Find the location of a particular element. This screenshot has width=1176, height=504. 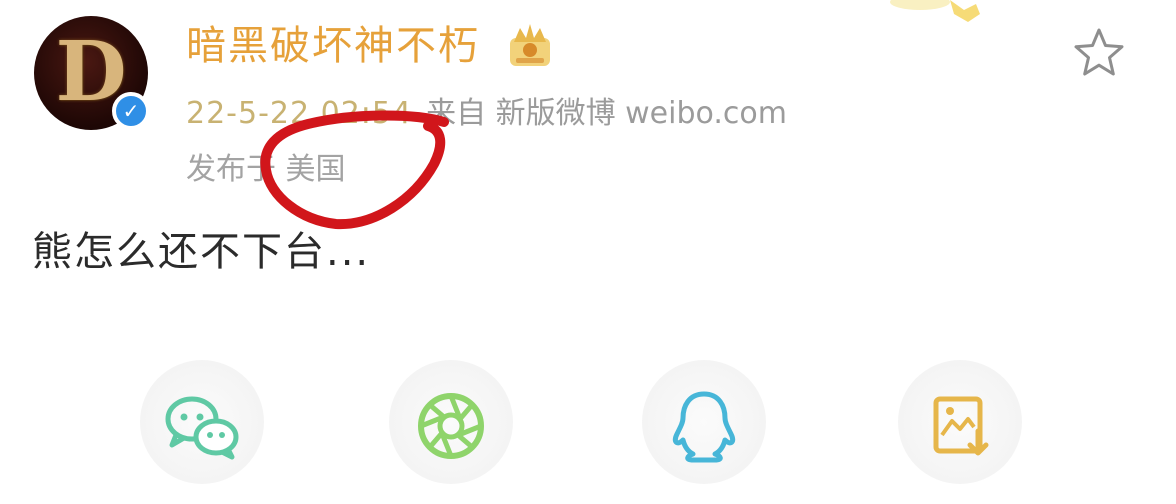

author-name: 暗黑破坏神不朽 is located at coordinates (333, 46).